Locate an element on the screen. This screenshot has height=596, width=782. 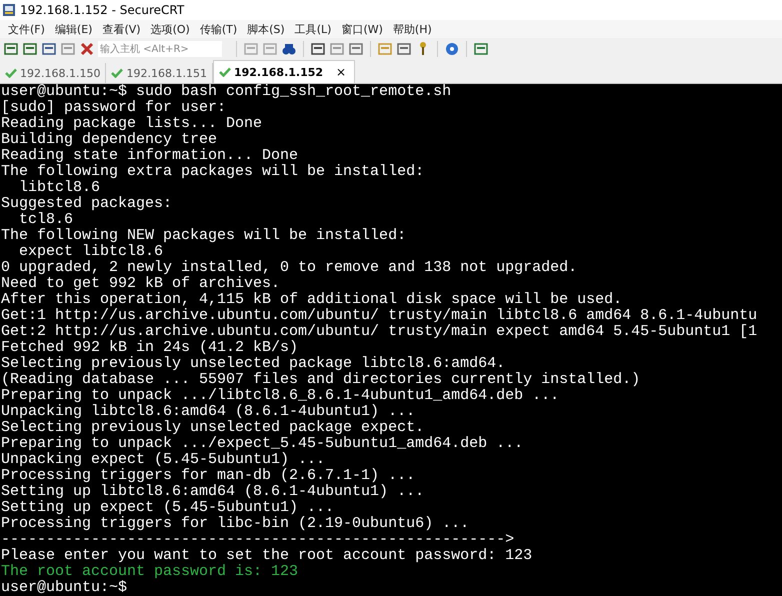
menu-item: 工具(L) is located at coordinates (314, 29).